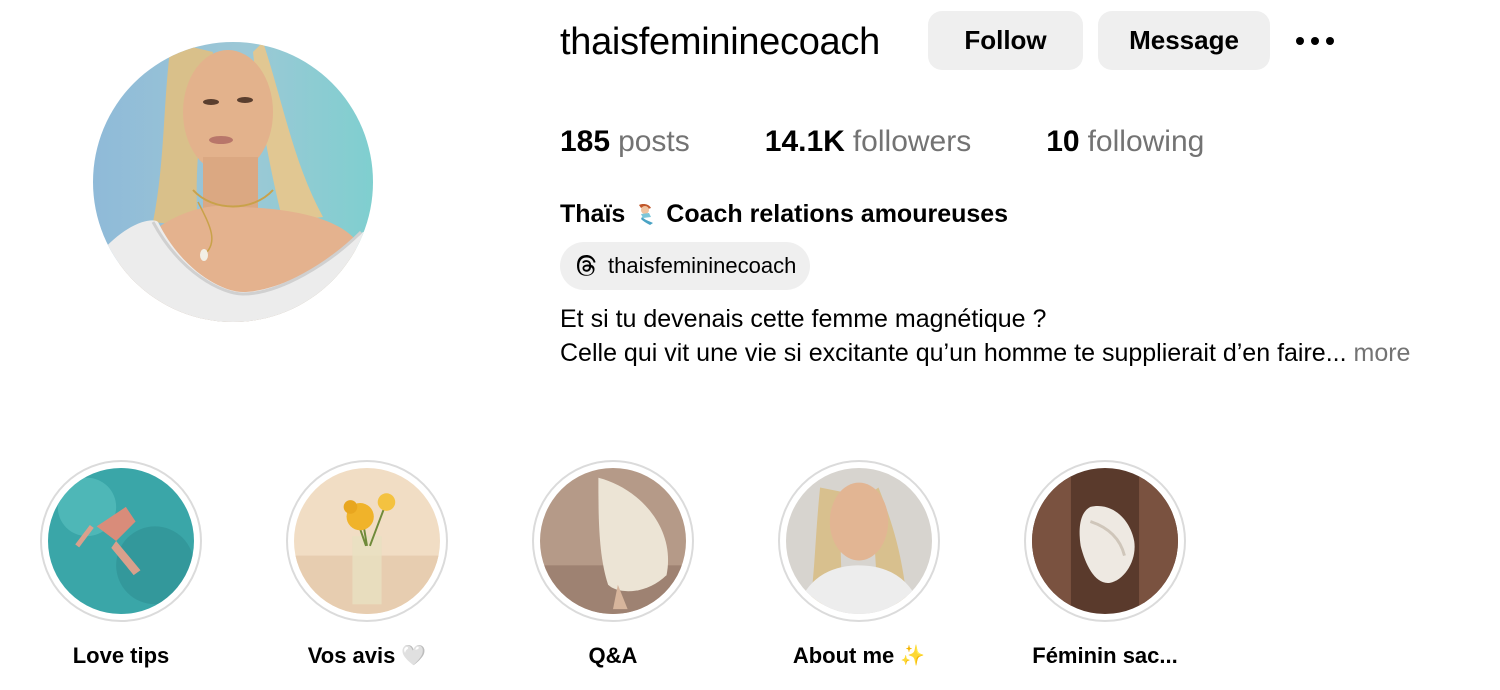 This screenshot has height=690, width=1500. Describe the element at coordinates (720, 42) in the screenshot. I see `profile-username: thaisfemininecoach` at that location.